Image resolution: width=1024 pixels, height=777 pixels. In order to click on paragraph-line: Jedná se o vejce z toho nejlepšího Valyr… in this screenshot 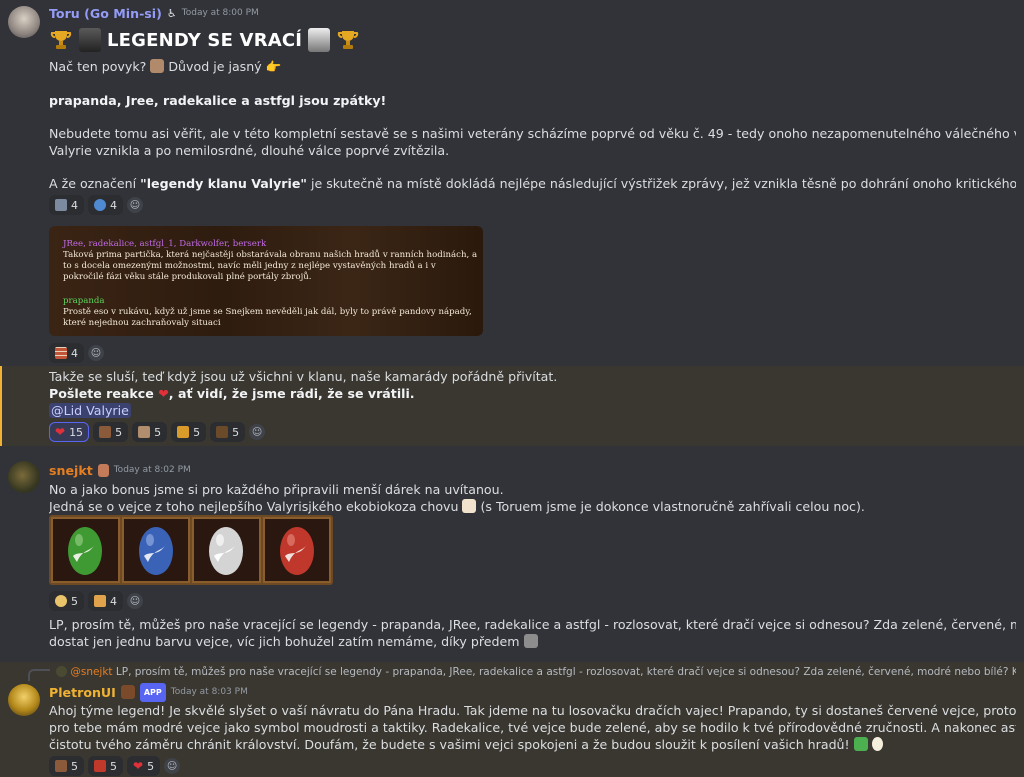, I will do `click(457, 506)`.